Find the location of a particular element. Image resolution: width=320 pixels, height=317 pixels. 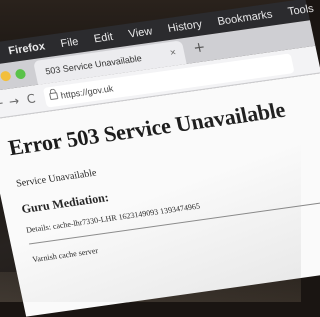

menu-view: View is located at coordinates (141, 32).